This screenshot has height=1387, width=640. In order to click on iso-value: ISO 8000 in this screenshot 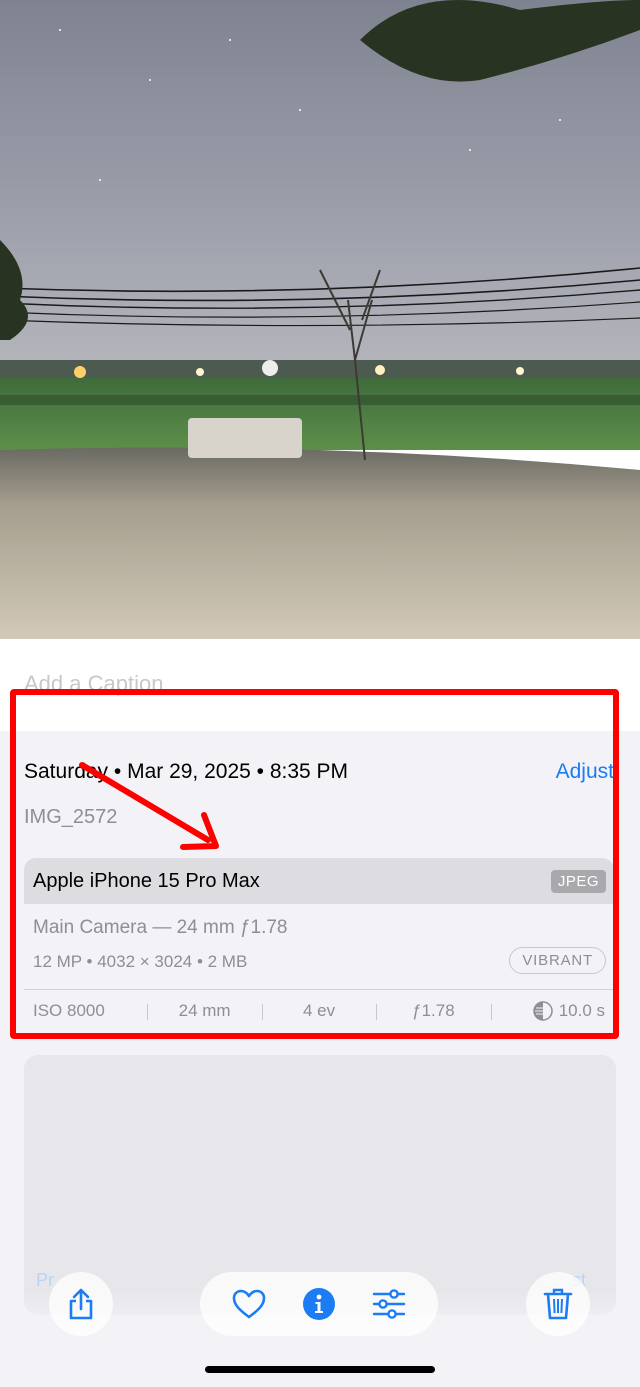, I will do `click(69, 1010)`.